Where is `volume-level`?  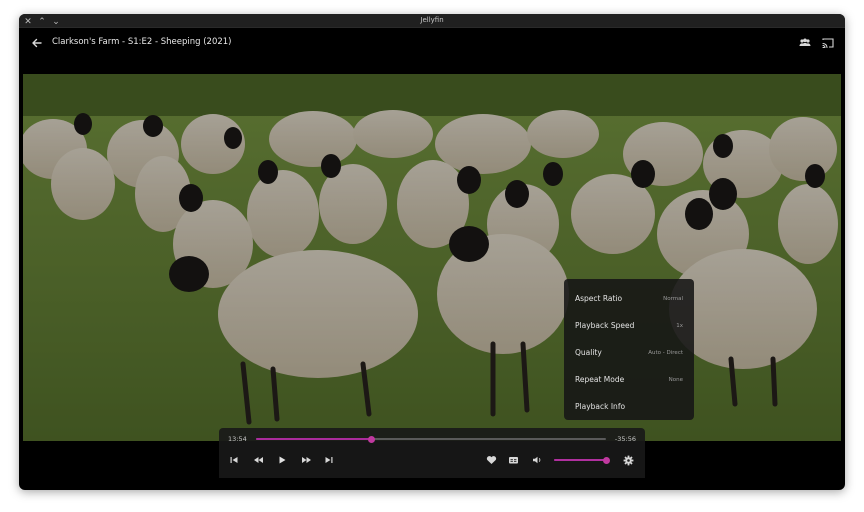
volume-level is located at coordinates (580, 460).